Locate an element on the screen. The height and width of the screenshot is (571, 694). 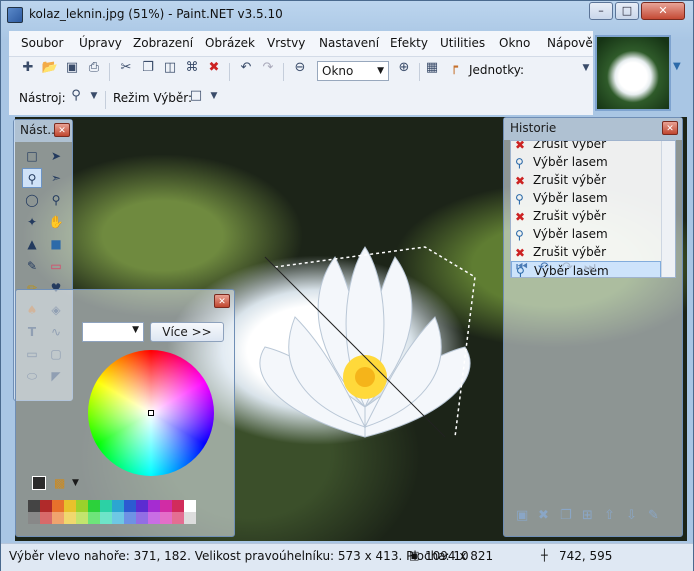
maximize-button: □ is located at coordinates (627, 11).